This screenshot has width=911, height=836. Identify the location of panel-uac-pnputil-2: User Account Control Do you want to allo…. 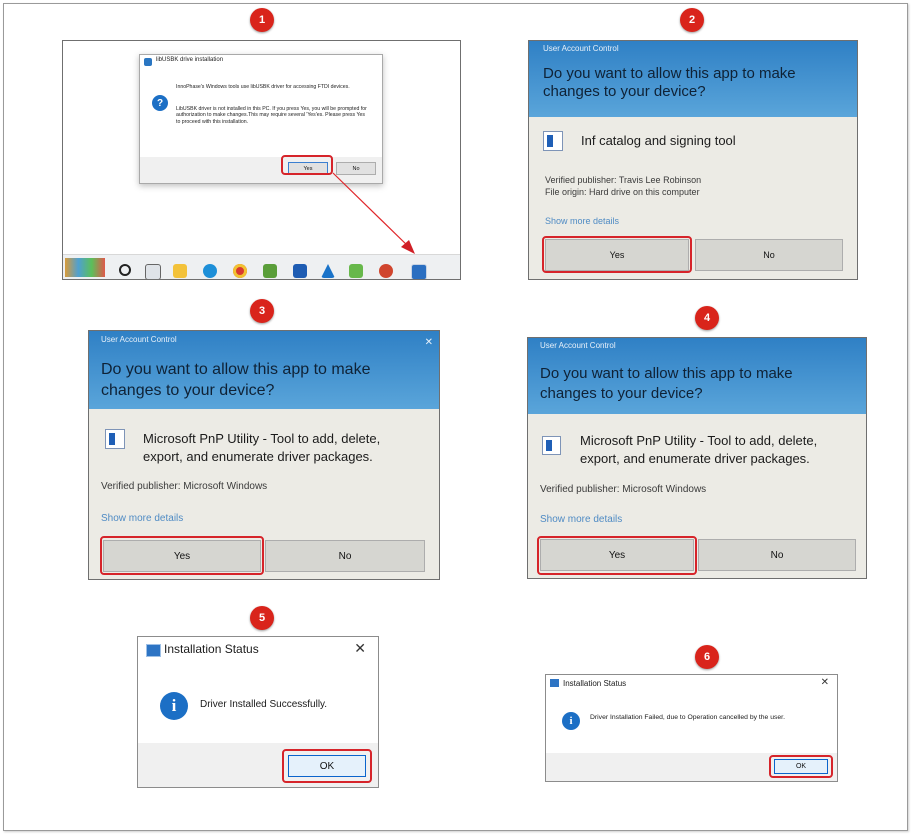
(697, 458).